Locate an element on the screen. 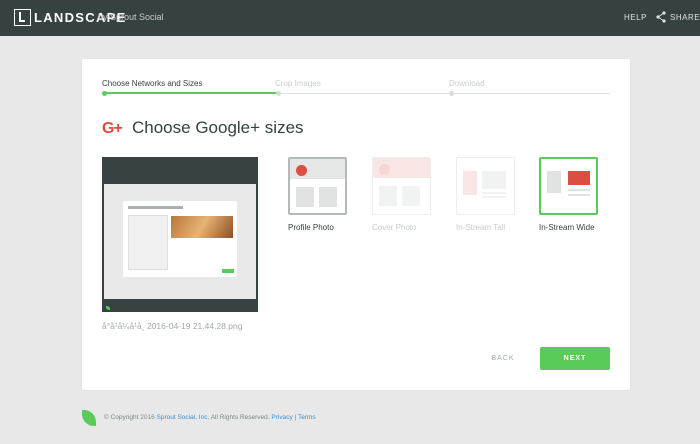 The image size is (700, 444). option-in-stream-tall is located at coordinates (485, 186).